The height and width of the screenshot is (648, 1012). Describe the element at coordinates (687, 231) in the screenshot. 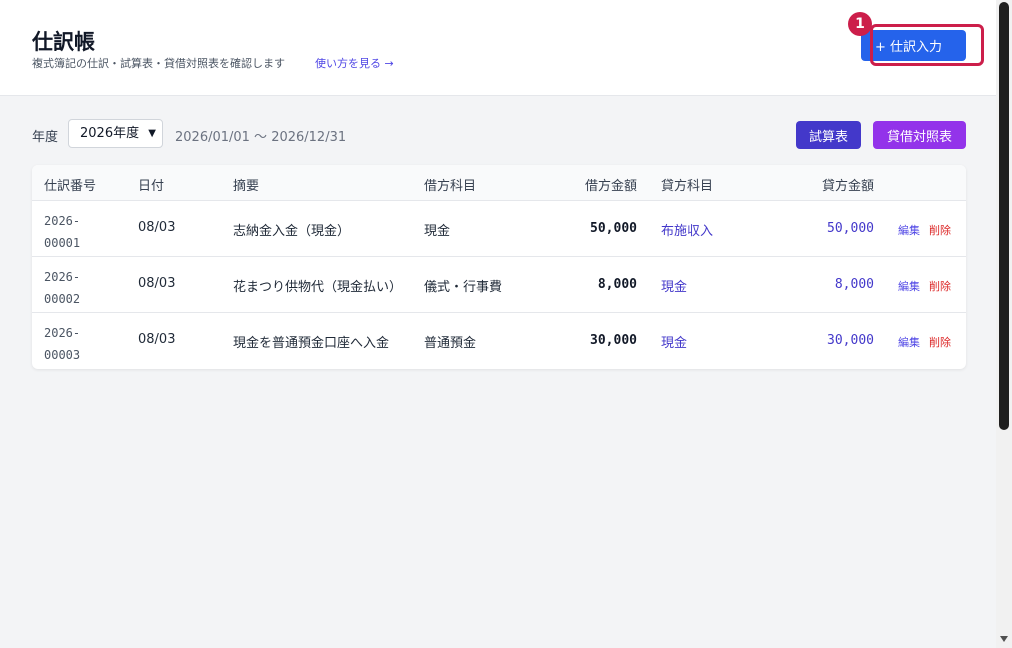

I see `credit-account: 布施収入` at that location.